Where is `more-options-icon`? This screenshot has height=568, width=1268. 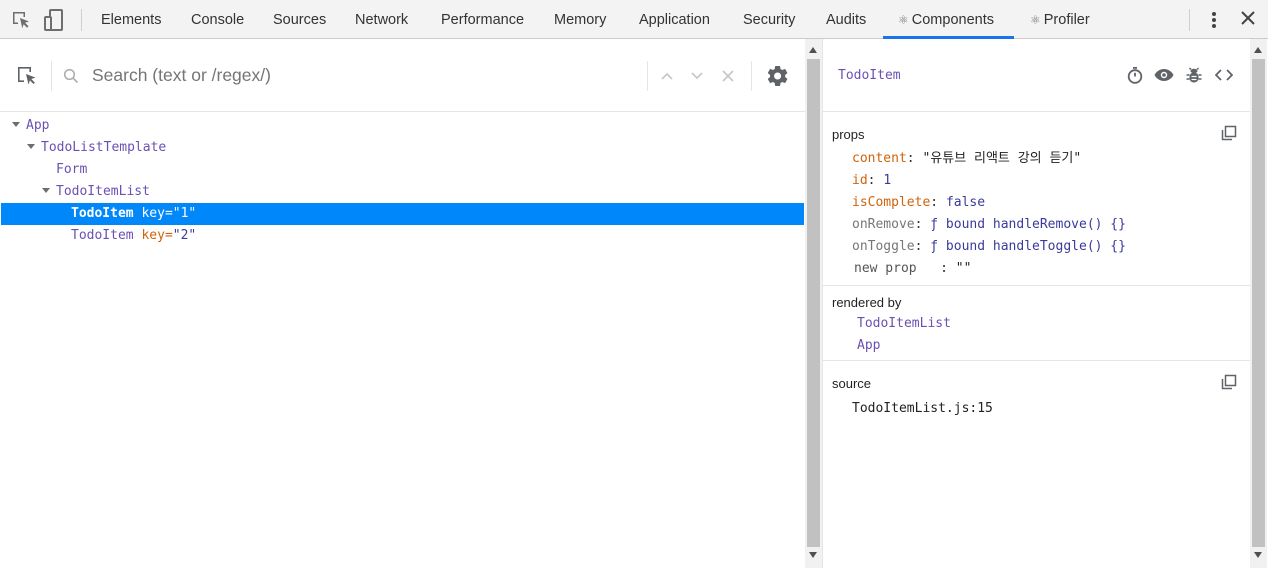
more-options-icon is located at coordinates (1214, 20).